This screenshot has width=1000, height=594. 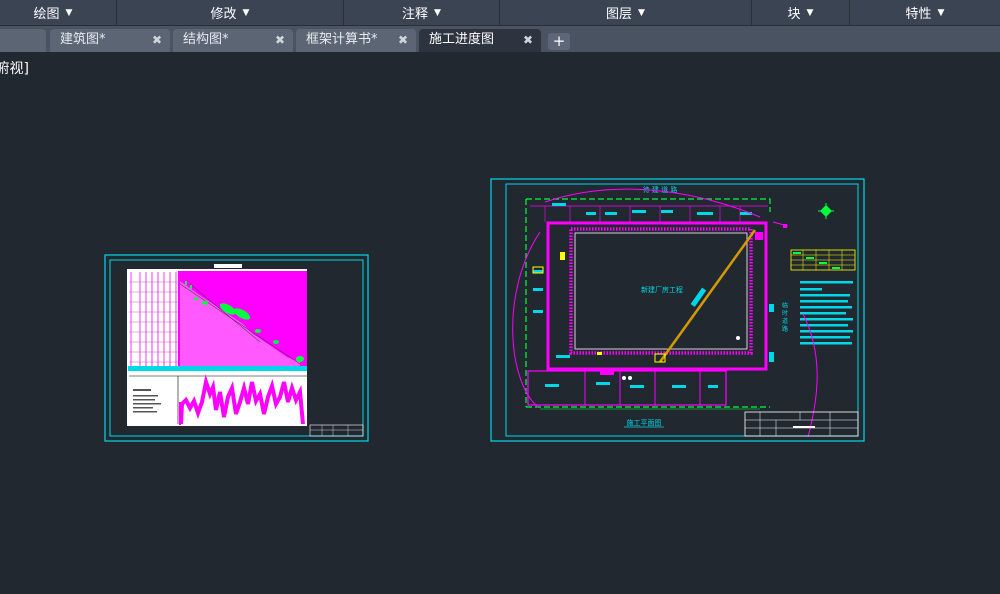 What do you see at coordinates (644, 422) in the screenshot?
I see `sheet-caption: 施工平面图` at bounding box center [644, 422].